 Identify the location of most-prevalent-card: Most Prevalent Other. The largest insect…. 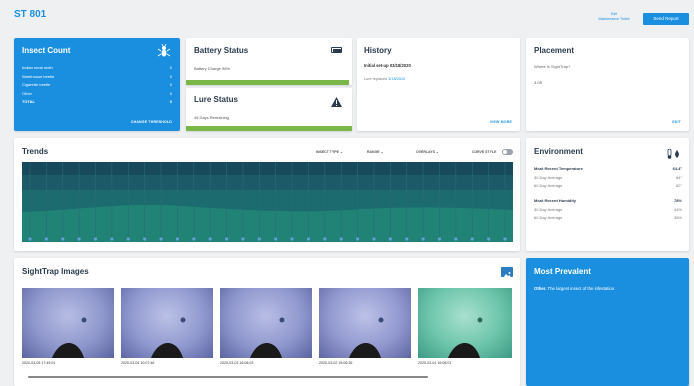
(607, 322).